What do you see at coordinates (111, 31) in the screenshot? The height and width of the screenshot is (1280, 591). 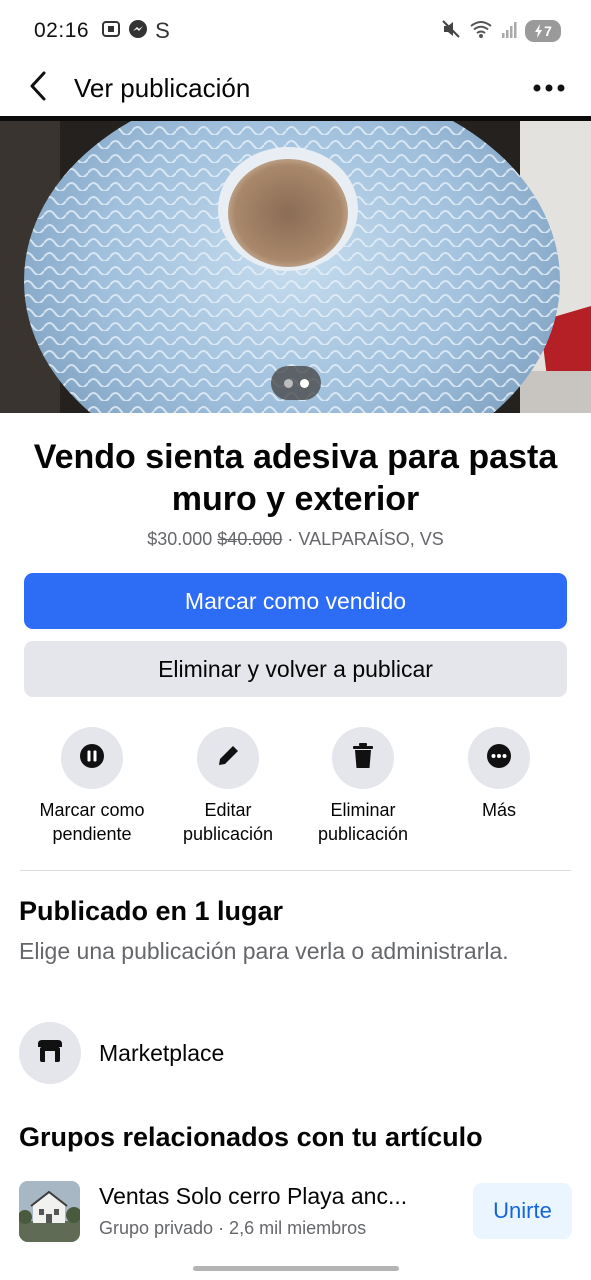 I see `screenshot-icon` at bounding box center [111, 31].